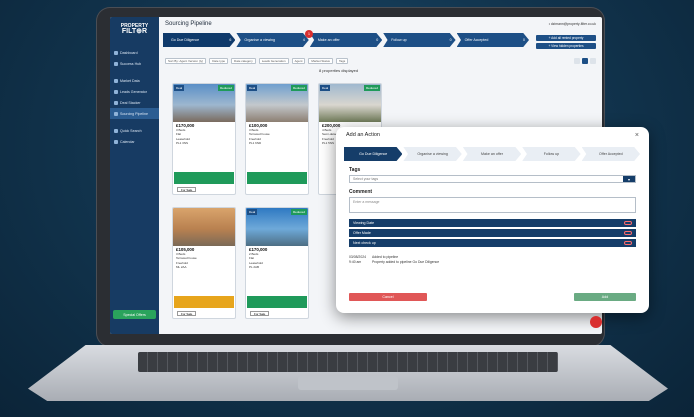  I want to click on modal-stage-label: Make an offer, so click(492, 154).